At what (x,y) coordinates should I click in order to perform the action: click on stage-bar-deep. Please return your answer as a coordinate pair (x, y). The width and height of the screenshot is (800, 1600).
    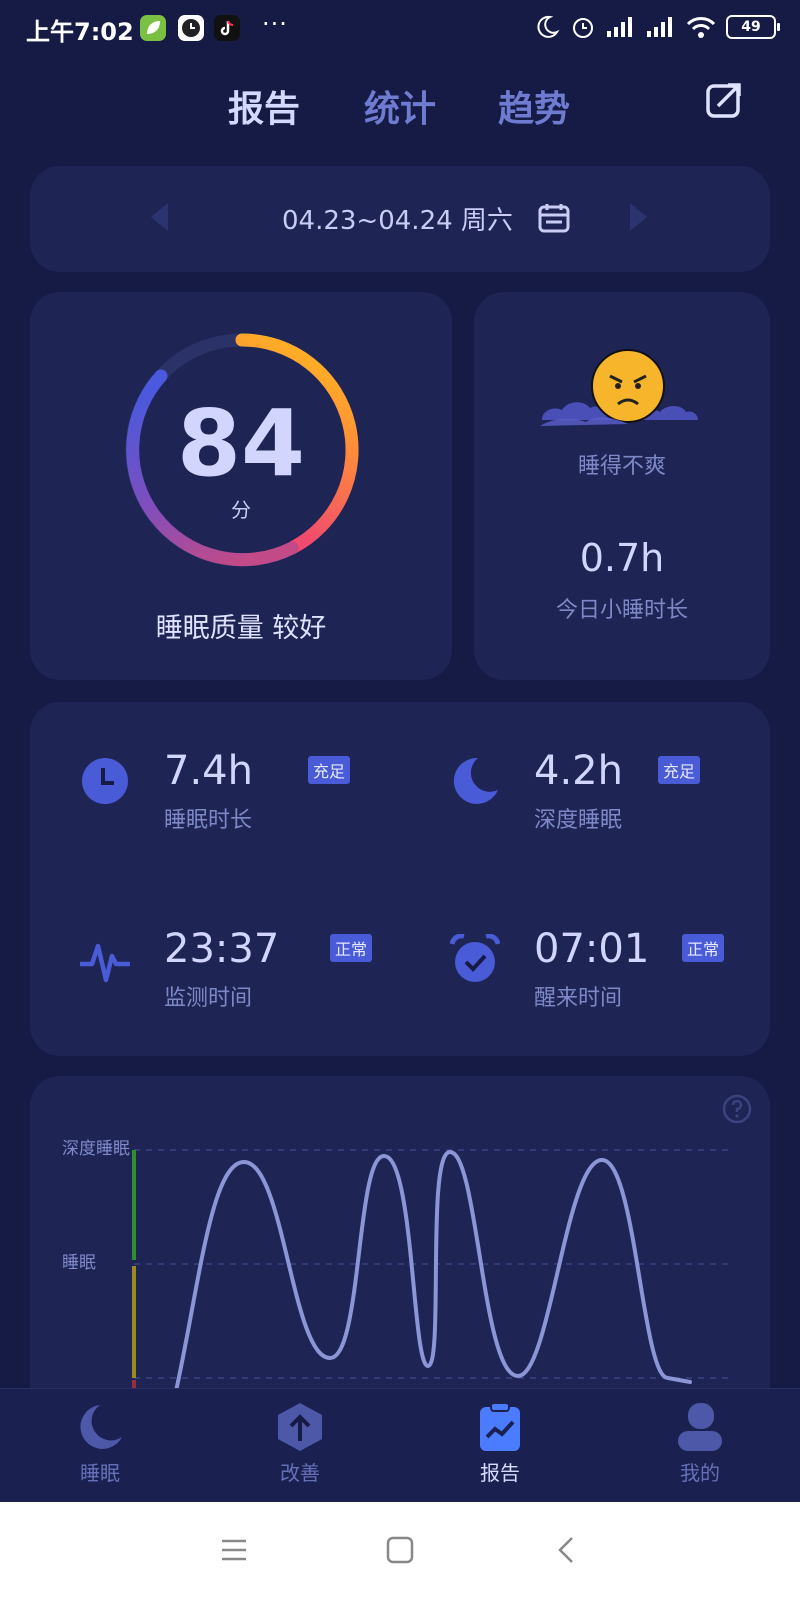
    Looking at the image, I should click on (134, 1205).